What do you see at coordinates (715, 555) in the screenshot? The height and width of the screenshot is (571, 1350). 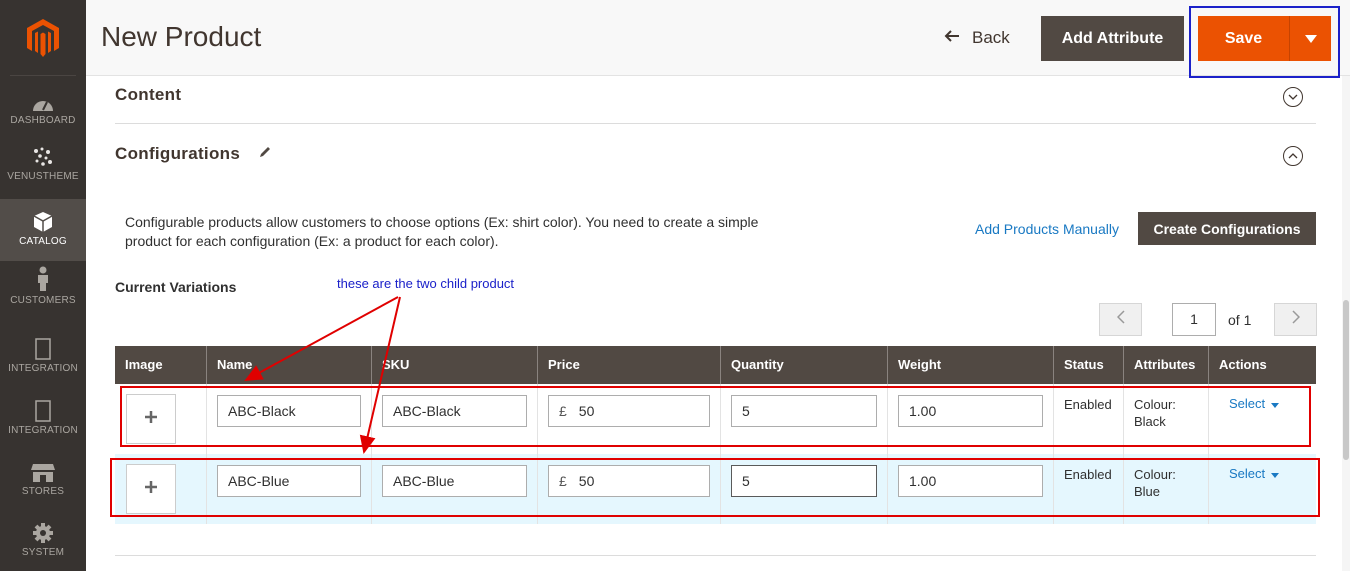 I see `section-divider` at bounding box center [715, 555].